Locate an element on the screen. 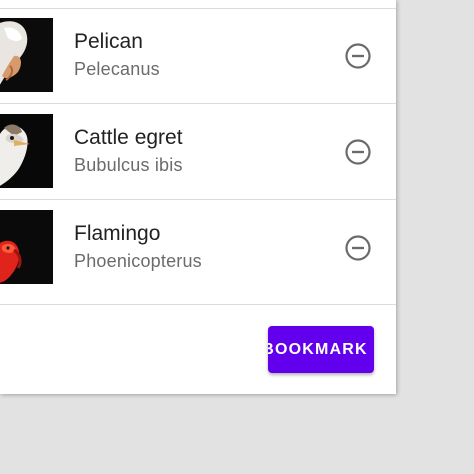 Image resolution: width=474 pixels, height=474 pixels. item-subtitle: Pelecanus is located at coordinates (117, 69).